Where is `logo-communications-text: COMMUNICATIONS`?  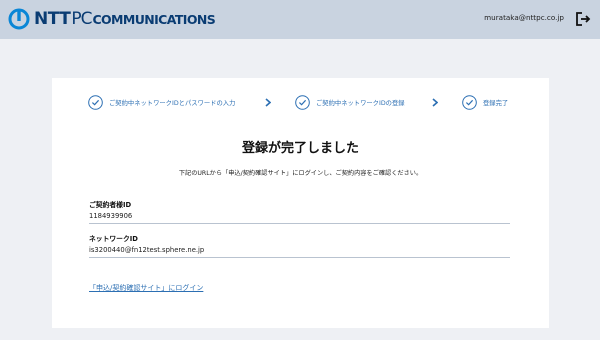
logo-communications-text: COMMUNICATIONS is located at coordinates (154, 19).